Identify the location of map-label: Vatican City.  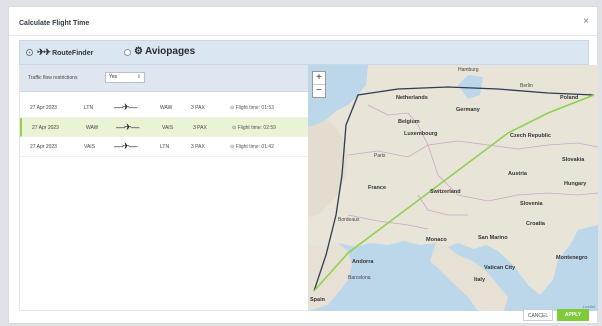
(500, 268).